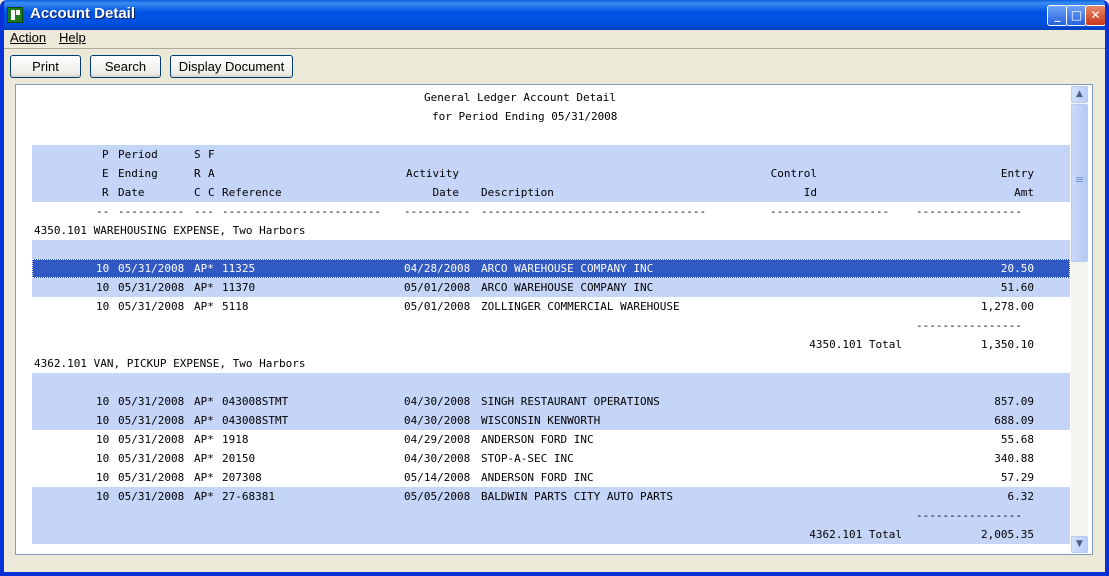  Describe the element at coordinates (45, 66) in the screenshot. I see `print-button: Print` at that location.